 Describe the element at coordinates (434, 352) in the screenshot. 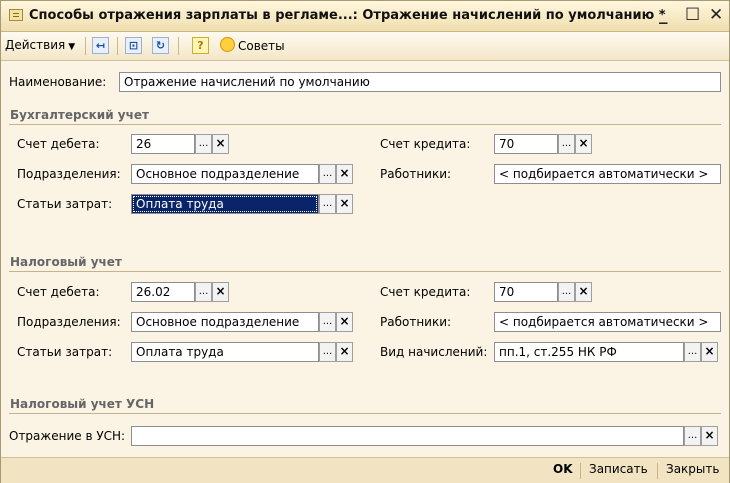

I see `accrual-type-label: Вид начислений:` at that location.